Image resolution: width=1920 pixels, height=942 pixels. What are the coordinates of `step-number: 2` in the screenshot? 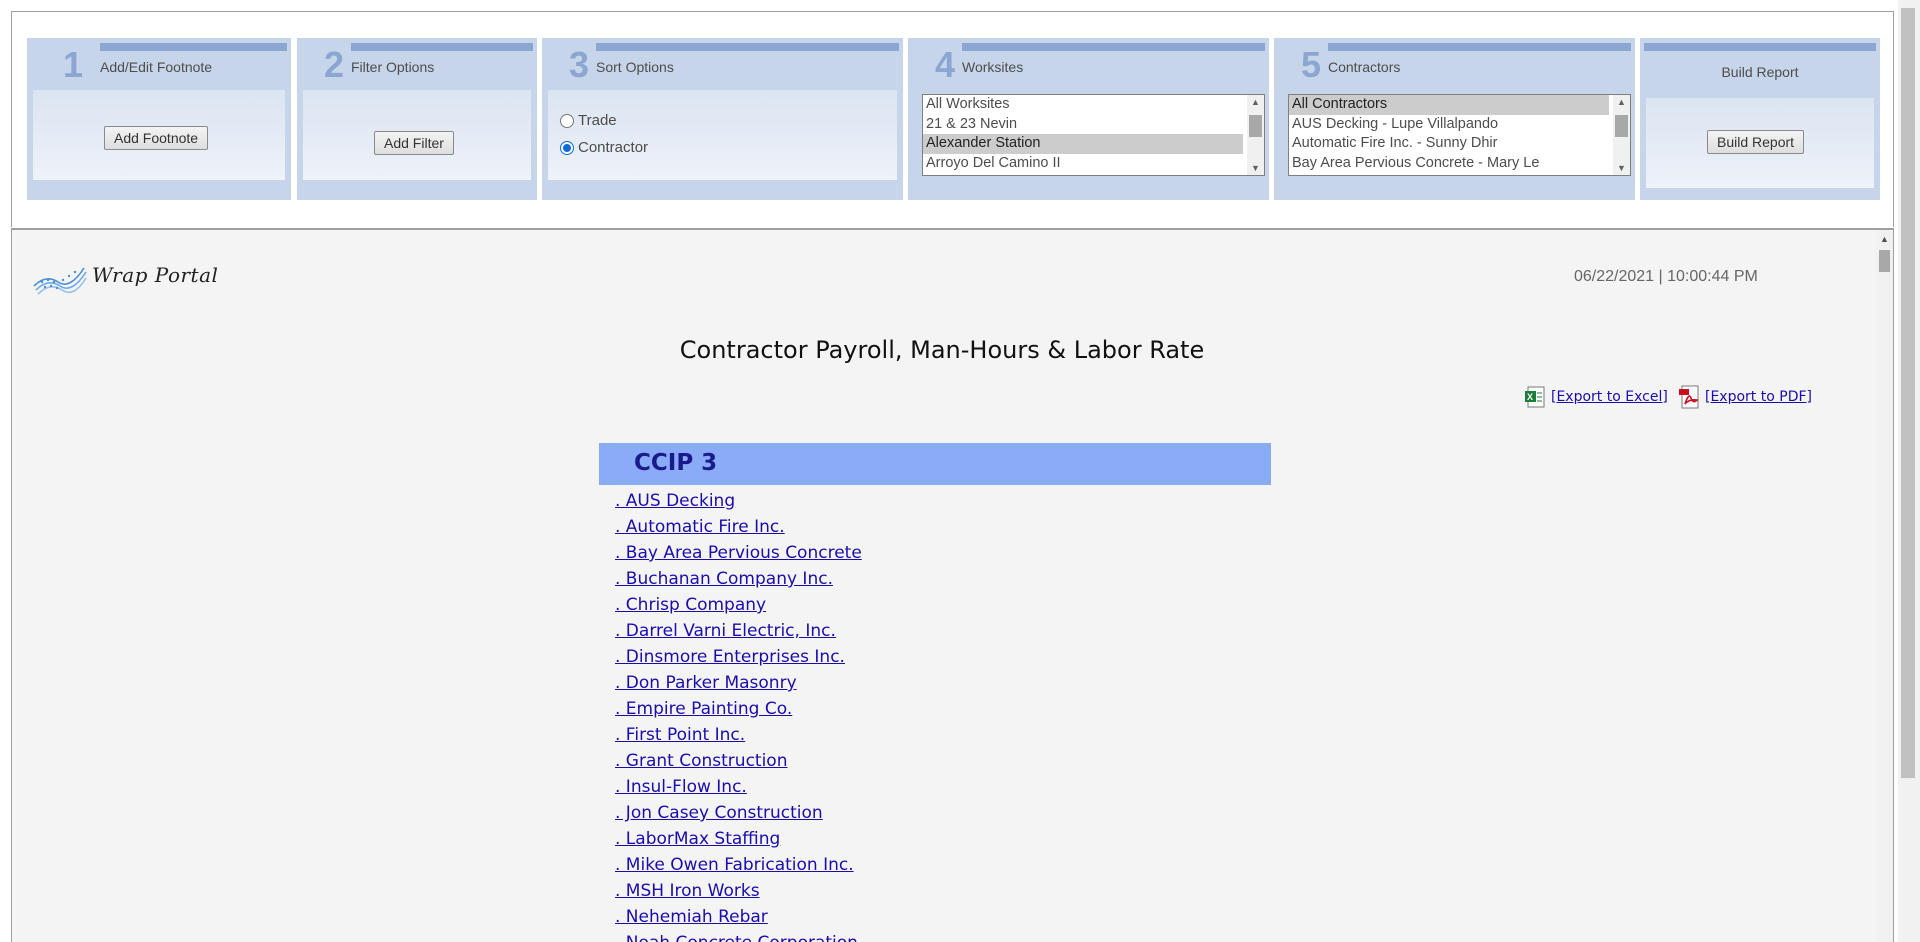 It's located at (334, 64).